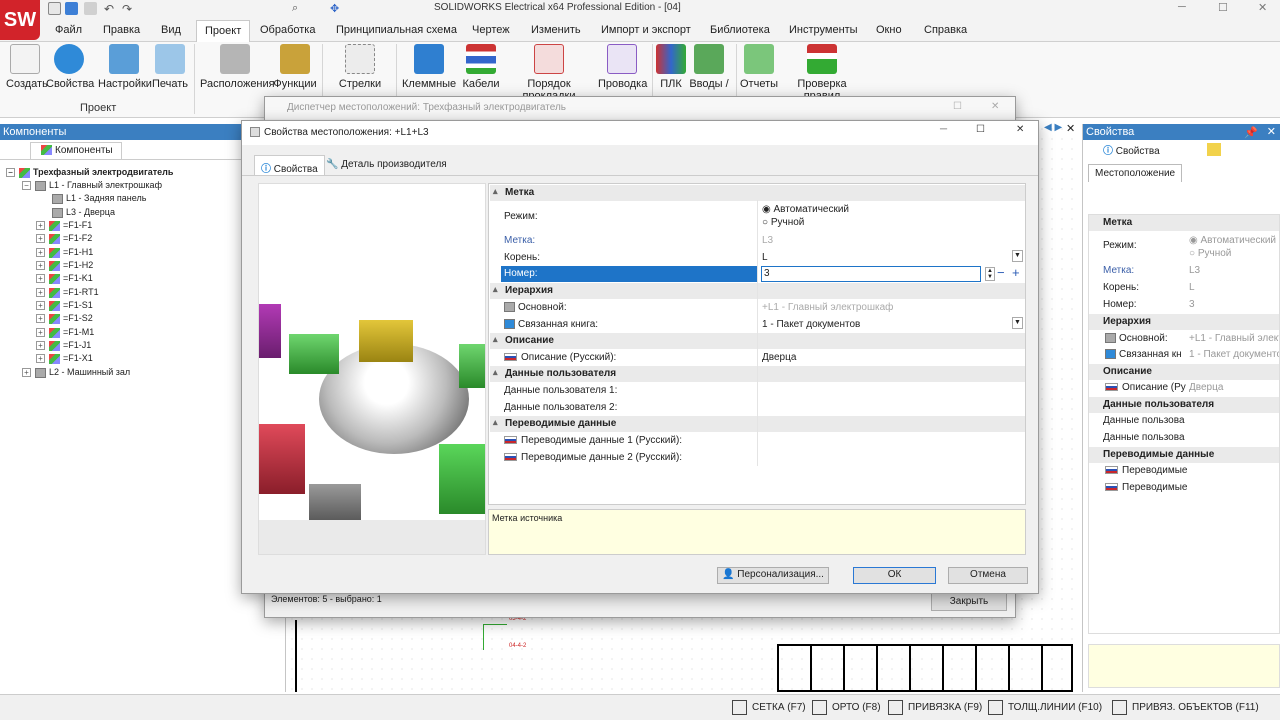 This screenshot has height=720, width=1280. I want to click on menu-schematic: Принципиальная схема, so click(396, 30).